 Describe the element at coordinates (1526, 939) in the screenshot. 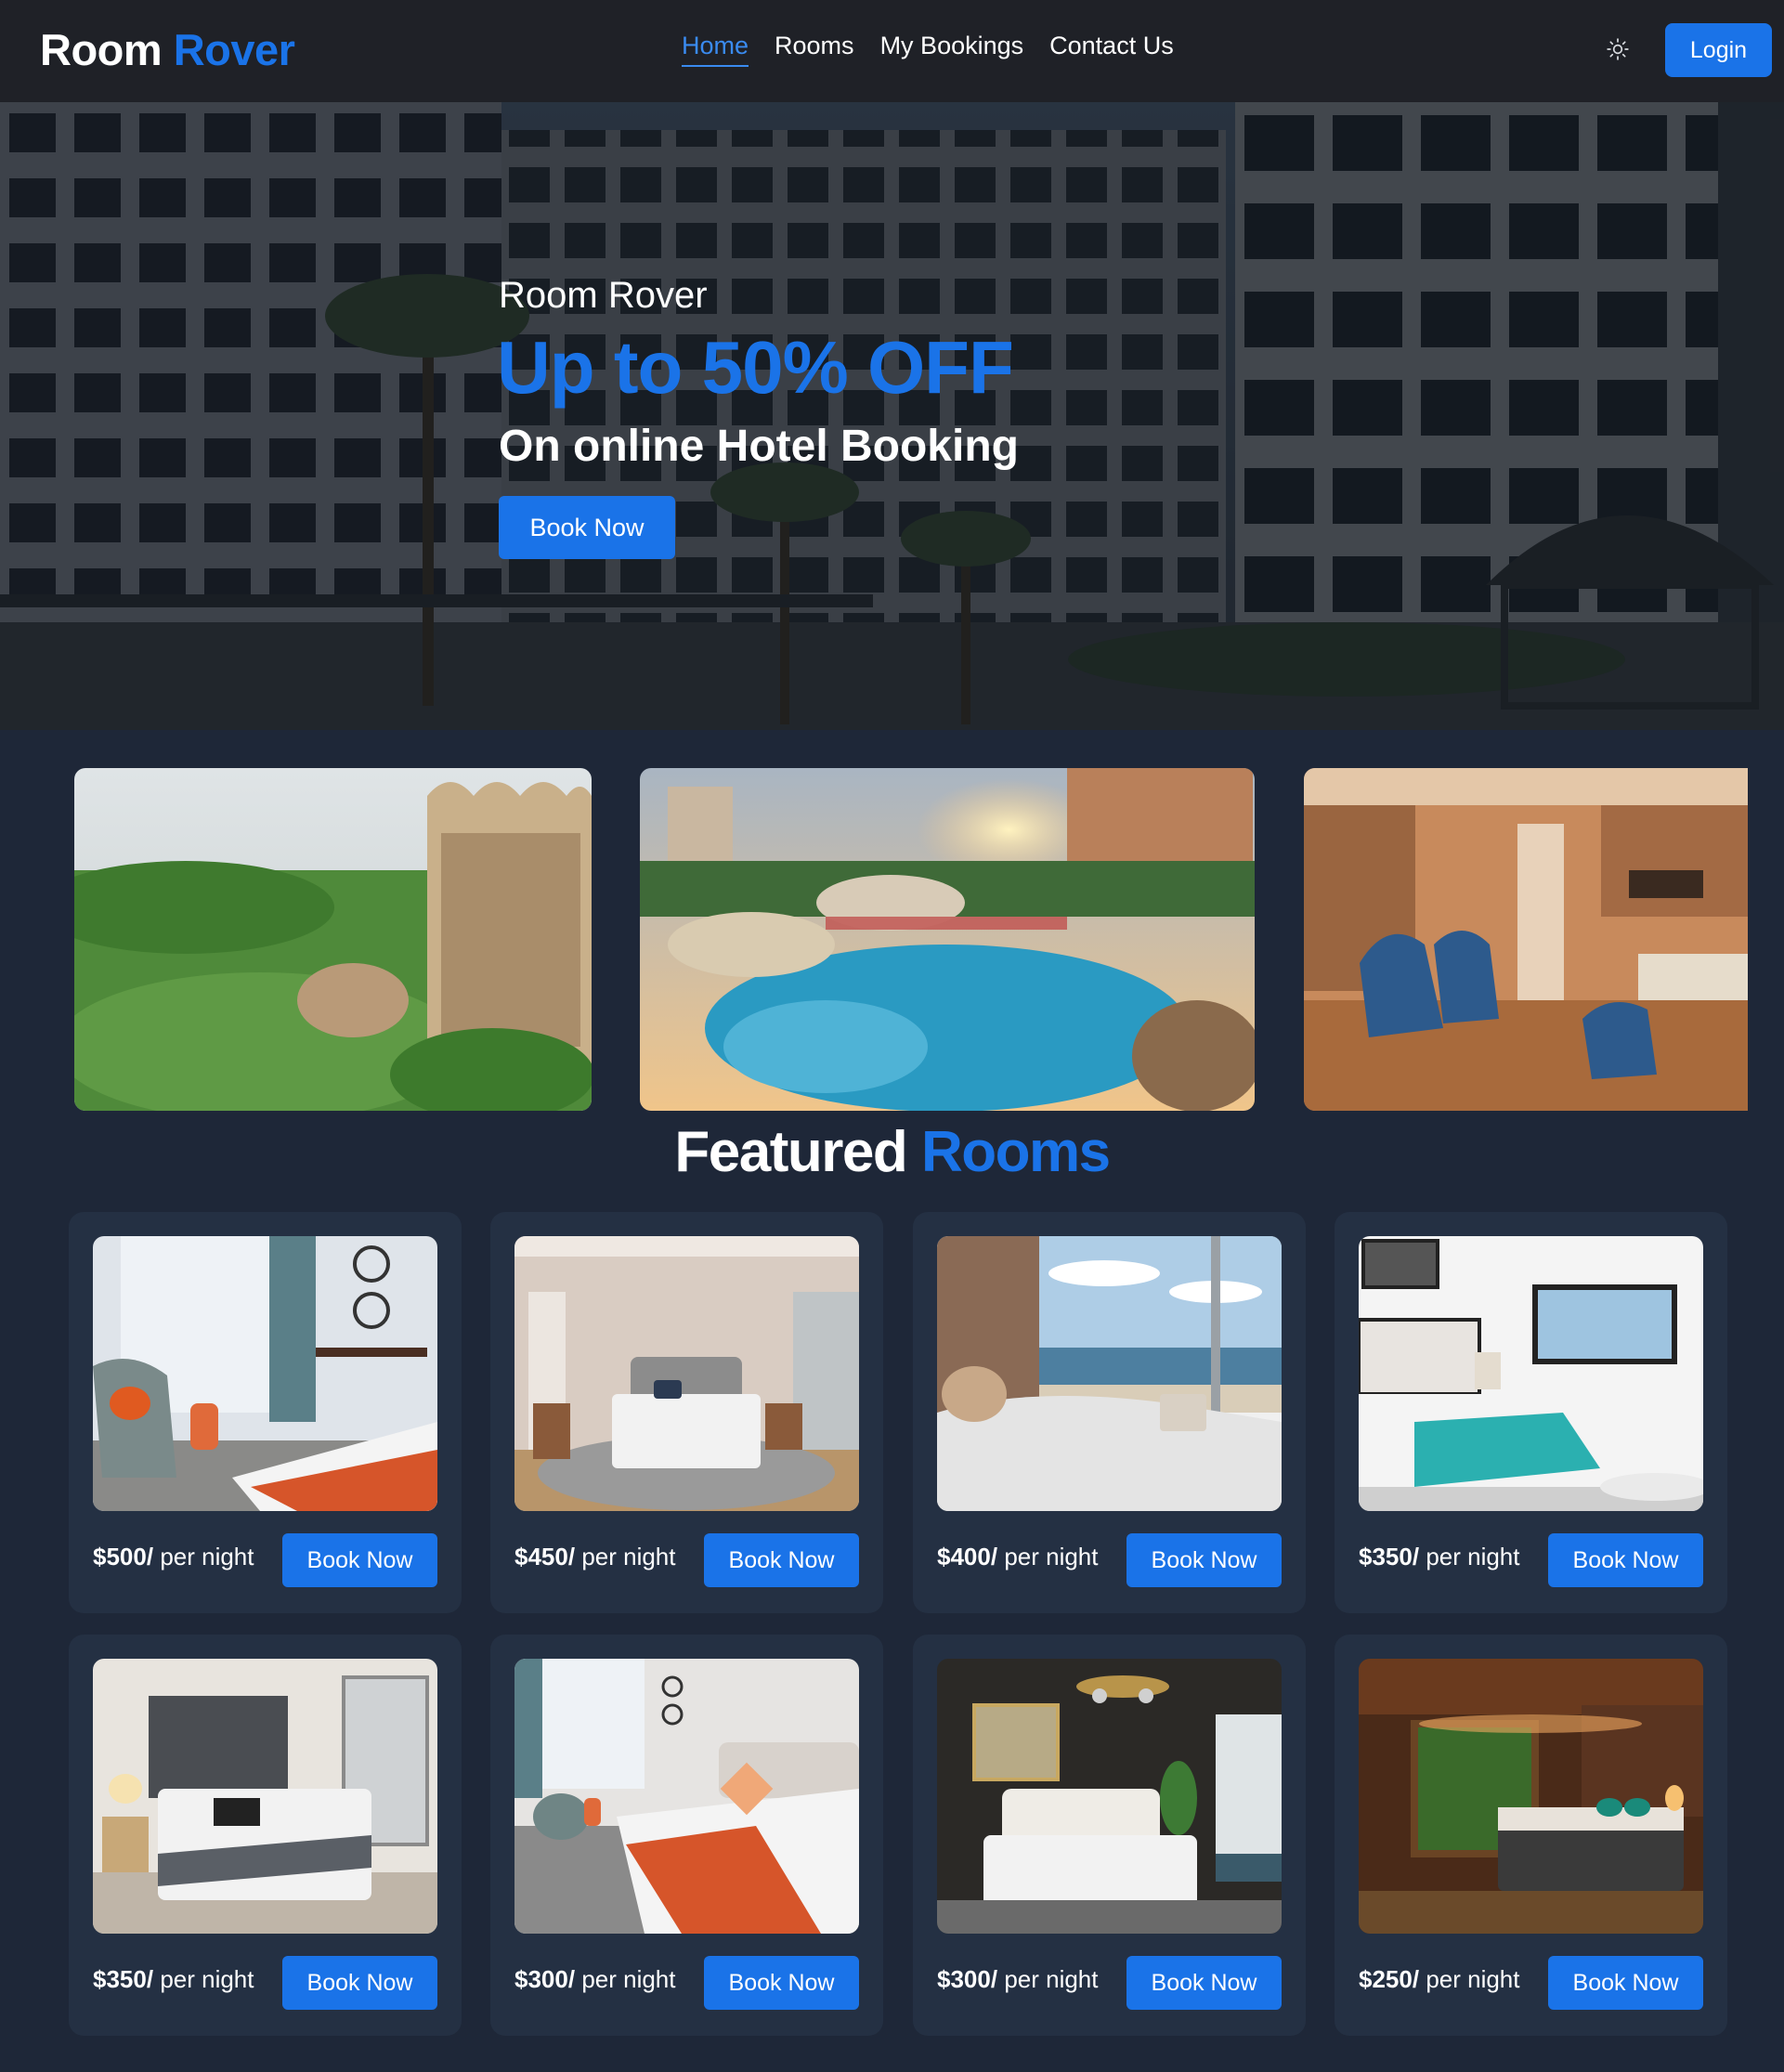

I see `hotel-lounge-photo` at that location.